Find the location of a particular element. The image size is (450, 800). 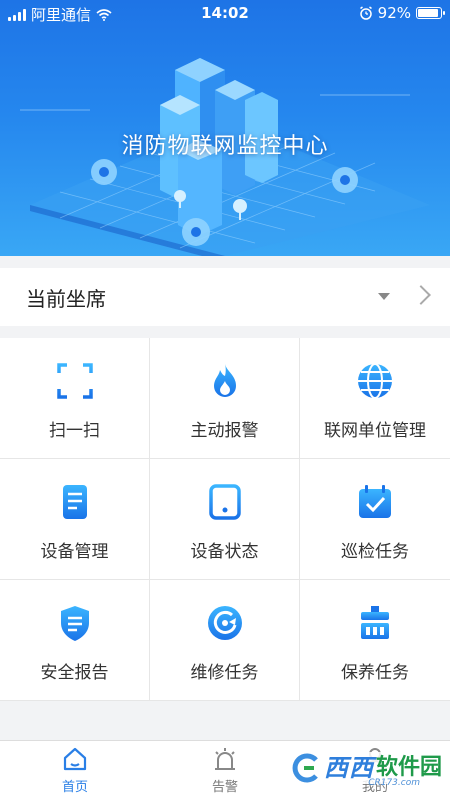

tab-label: 告警 is located at coordinates (224, 787).